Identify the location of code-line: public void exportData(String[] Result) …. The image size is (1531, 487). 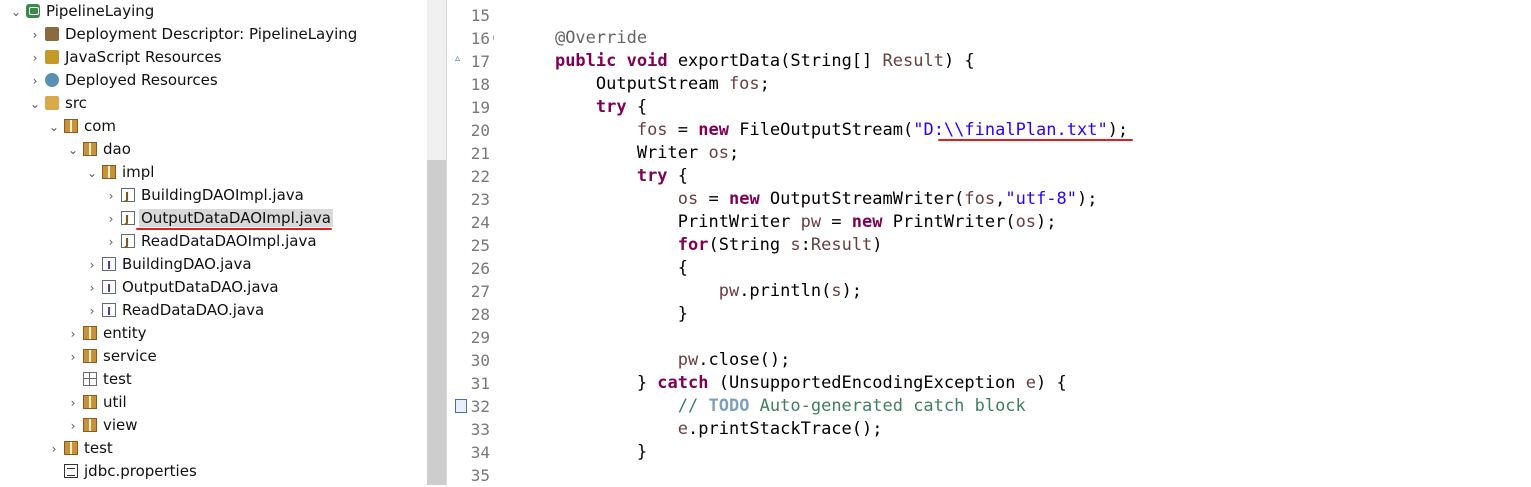
(744, 61).